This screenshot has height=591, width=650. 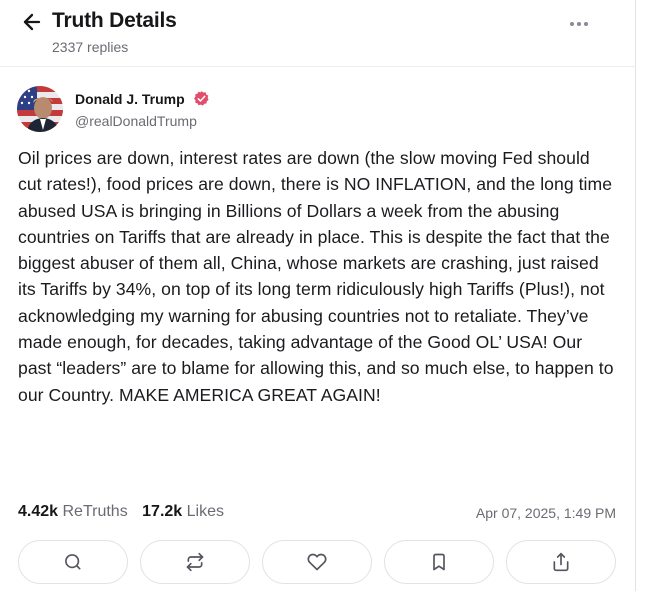 I want to click on arrow-left-icon, so click(x=32, y=22).